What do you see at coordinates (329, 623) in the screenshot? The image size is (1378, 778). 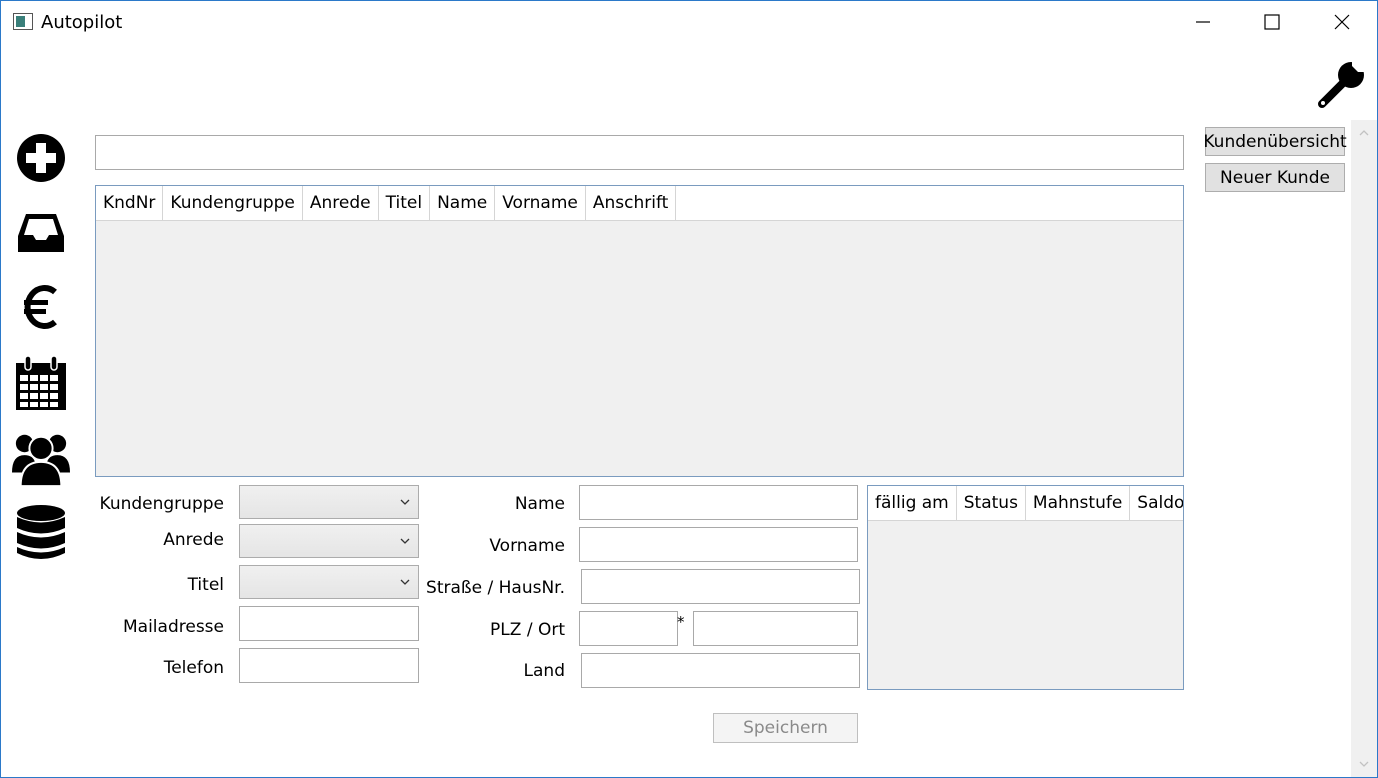 I see `mail-field` at bounding box center [329, 623].